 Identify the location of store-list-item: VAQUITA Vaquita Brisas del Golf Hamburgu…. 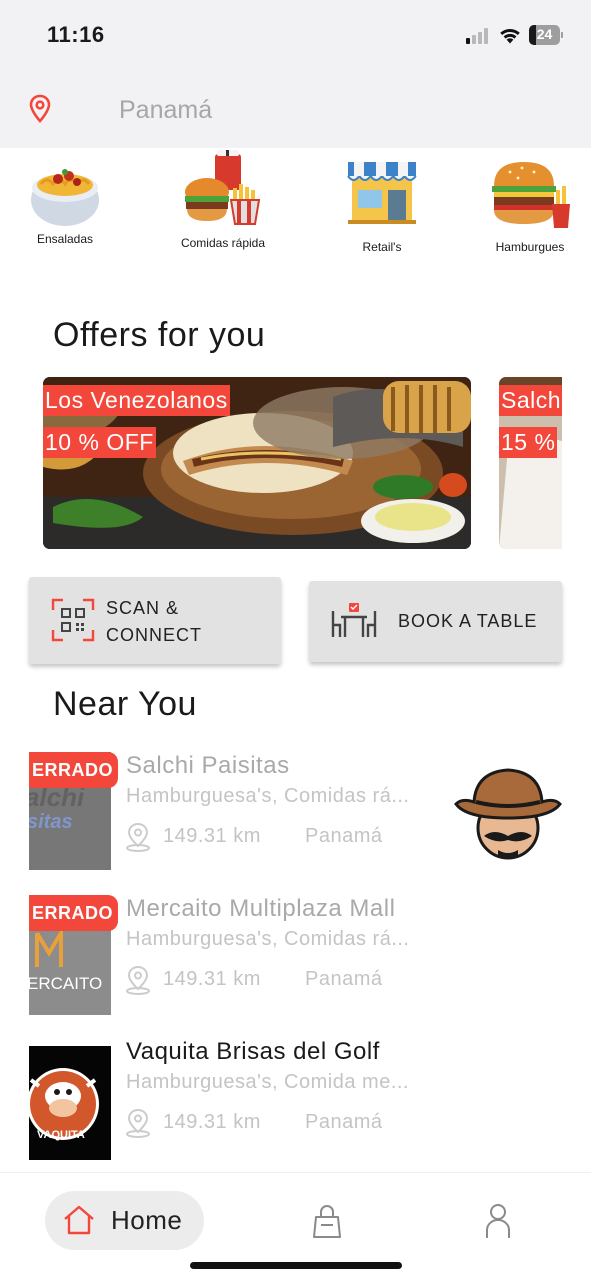
(299, 1099).